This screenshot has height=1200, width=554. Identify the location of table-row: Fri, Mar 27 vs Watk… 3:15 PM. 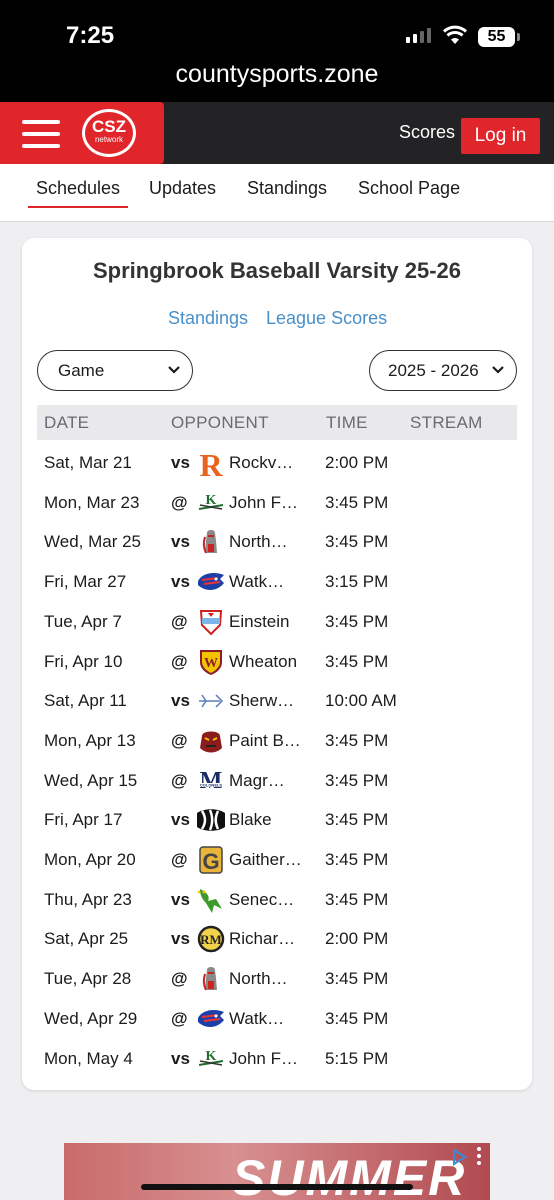
(277, 584).